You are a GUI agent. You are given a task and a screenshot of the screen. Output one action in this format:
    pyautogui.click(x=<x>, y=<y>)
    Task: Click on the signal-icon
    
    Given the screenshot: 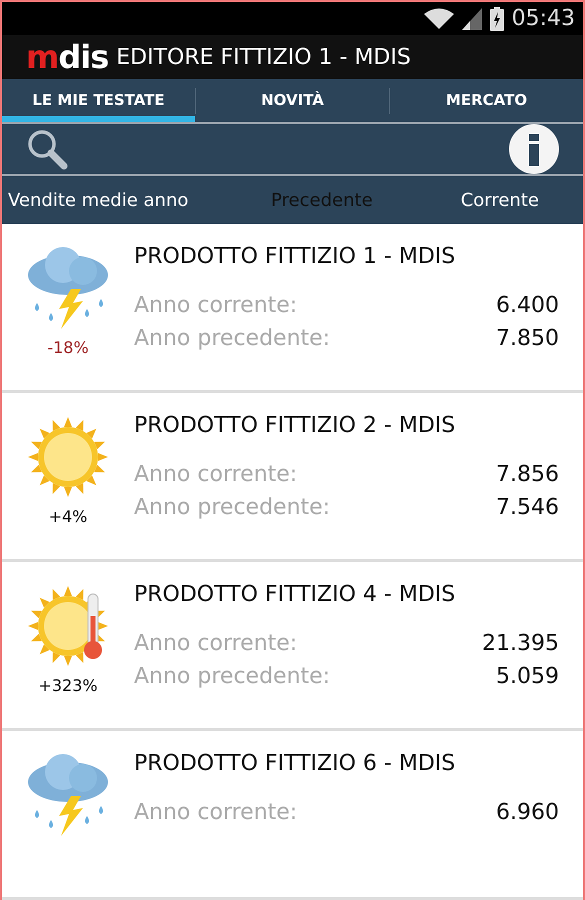 What is the action you would take?
    pyautogui.click(x=472, y=19)
    